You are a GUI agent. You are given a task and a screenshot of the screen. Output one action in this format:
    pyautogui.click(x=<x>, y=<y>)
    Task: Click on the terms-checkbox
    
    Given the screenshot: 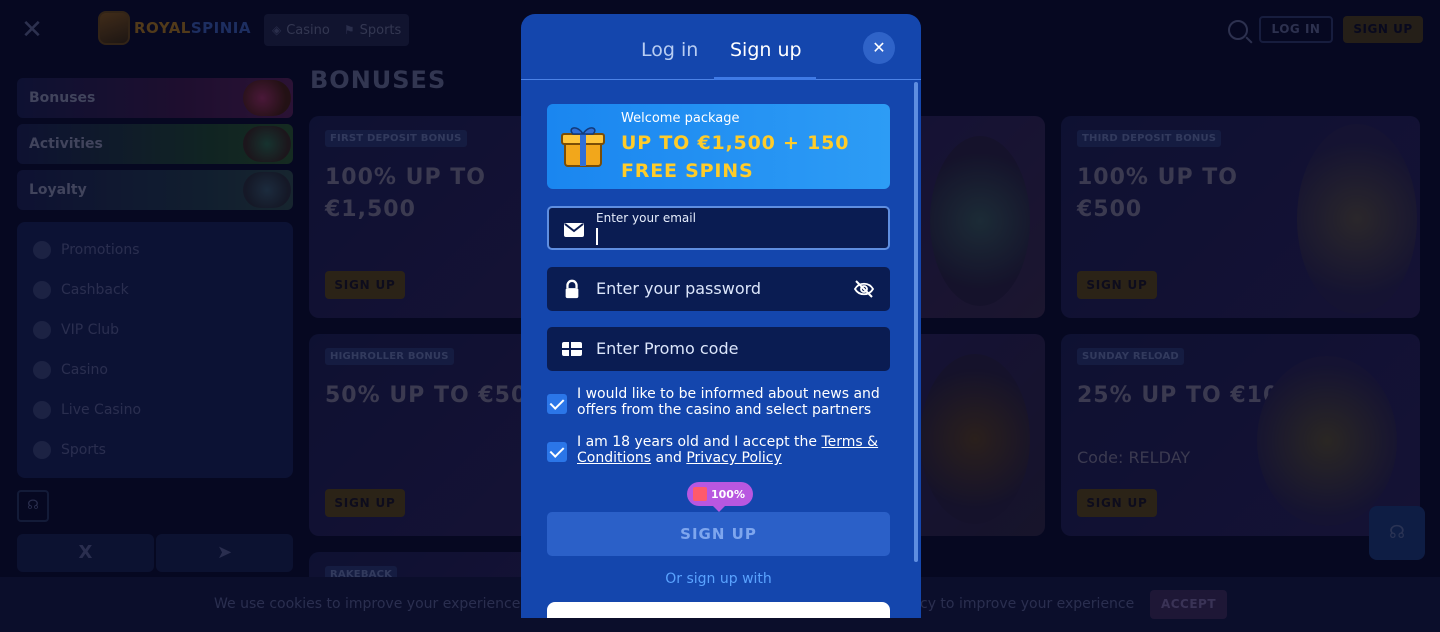 What is the action you would take?
    pyautogui.click(x=557, y=452)
    